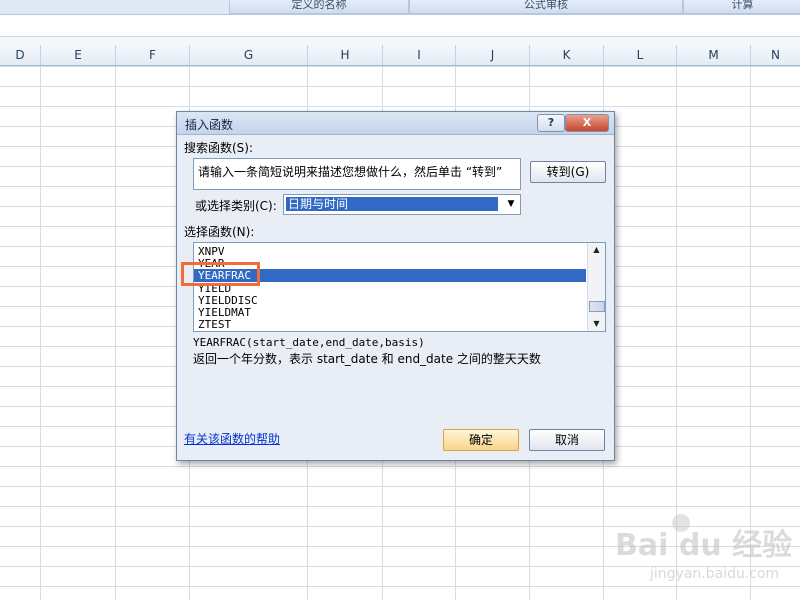  I want to click on function-help-link: 有关该函数的帮助, so click(232, 438).